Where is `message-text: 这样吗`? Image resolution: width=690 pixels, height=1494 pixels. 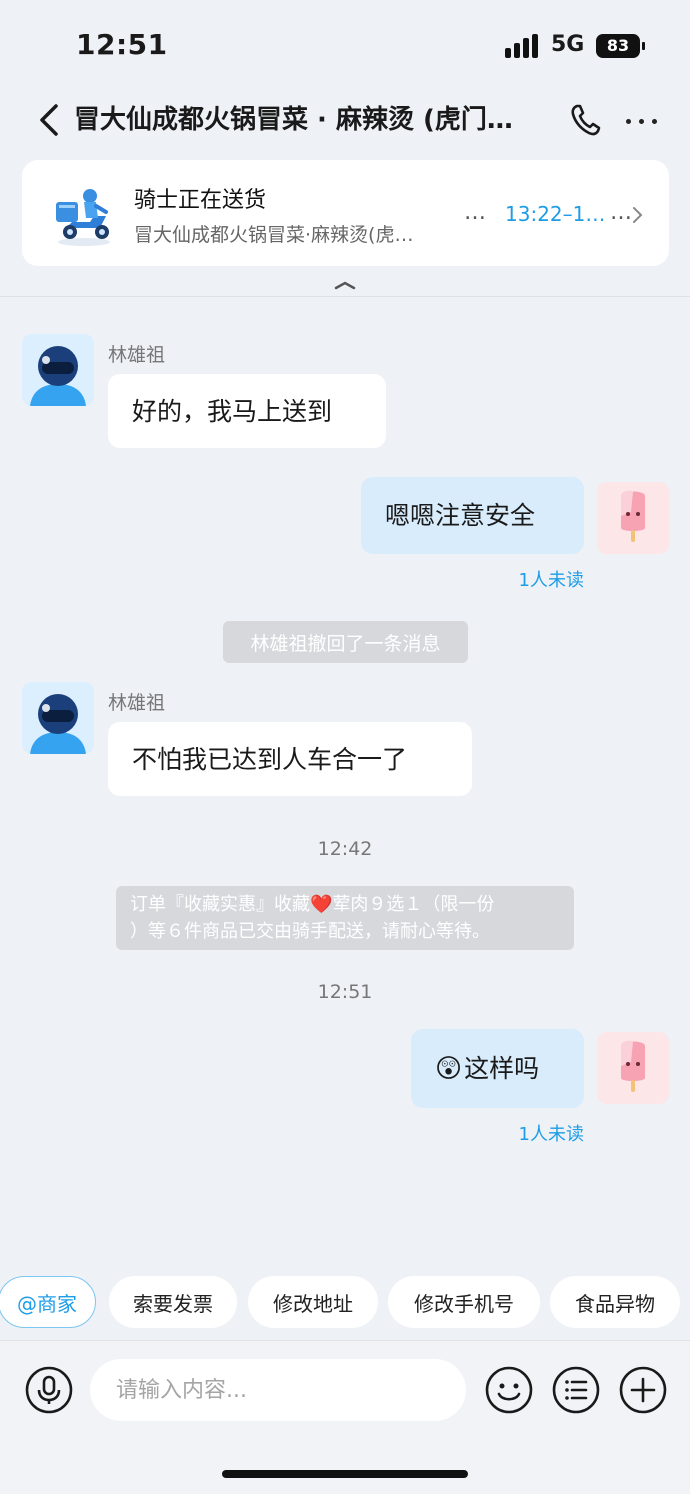
message-text: 这样吗 is located at coordinates (502, 1068).